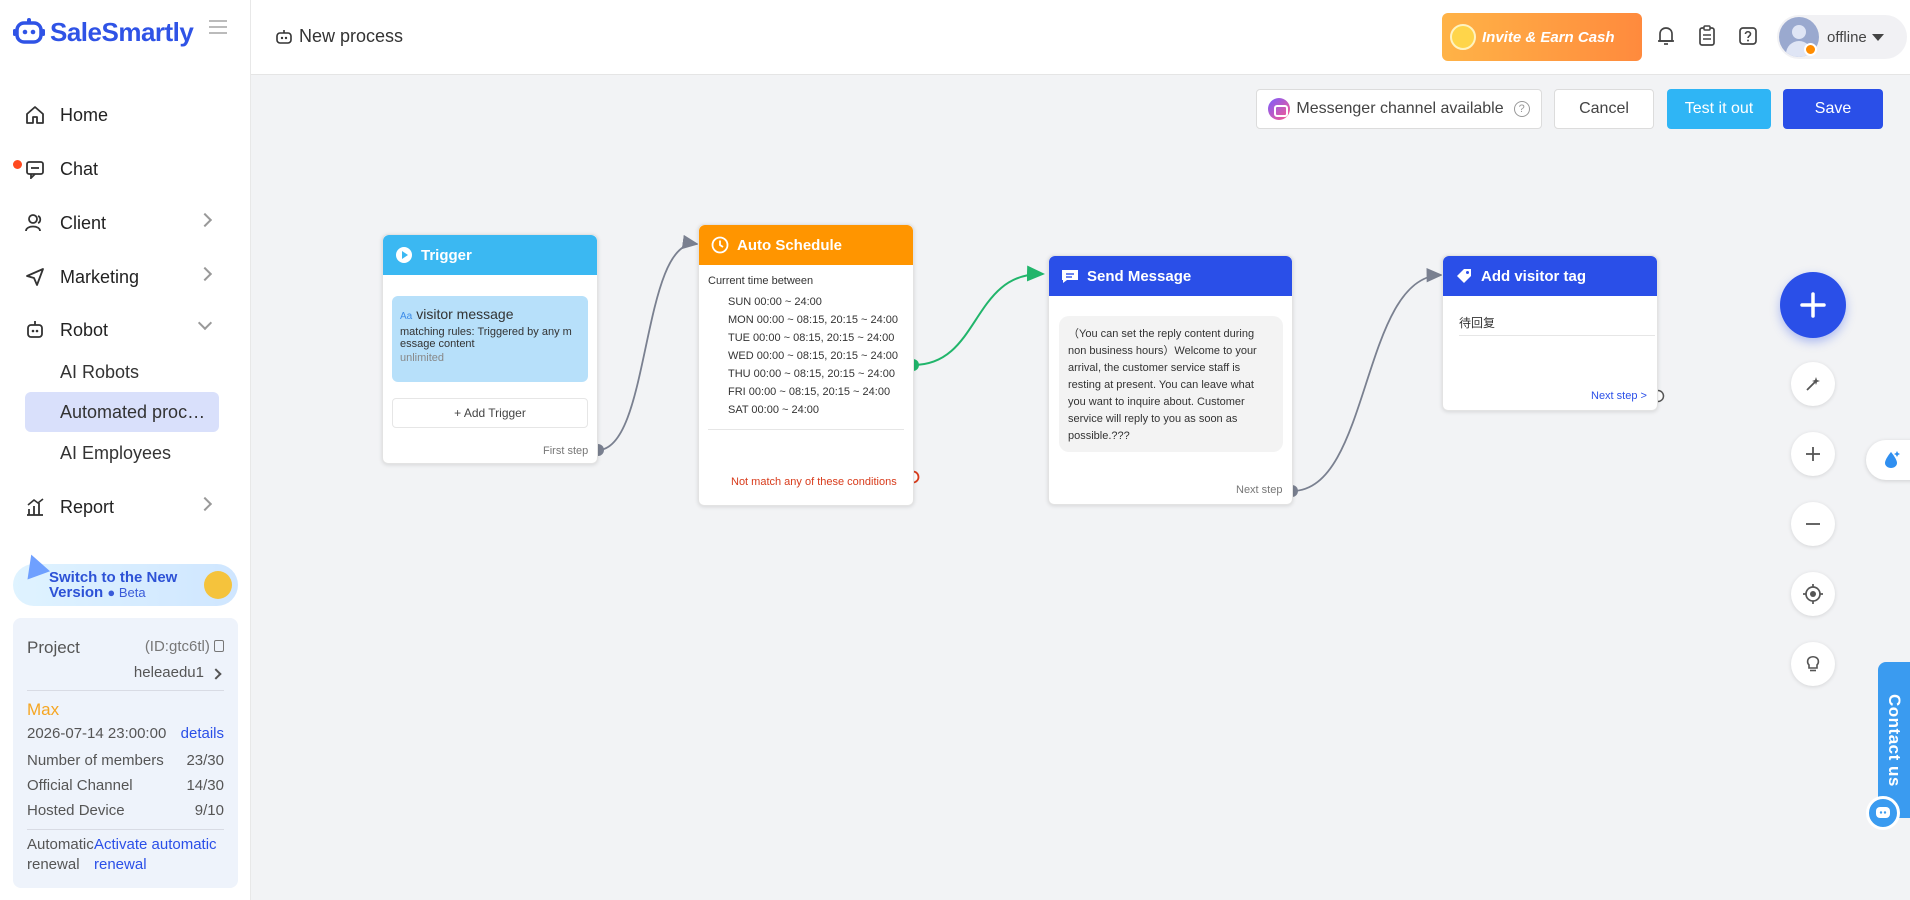 The height and width of the screenshot is (900, 1910). Describe the element at coordinates (119, 223) in the screenshot. I see `sidebar-item-client: Client` at that location.